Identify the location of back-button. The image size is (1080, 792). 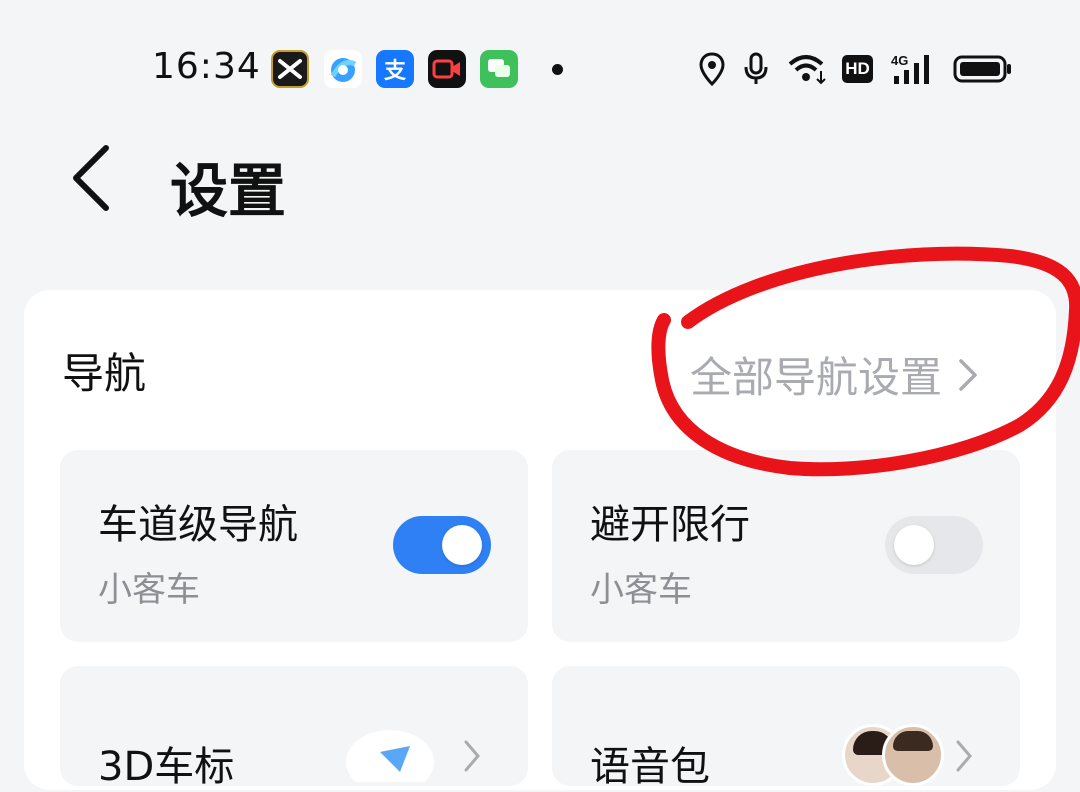
(94, 179).